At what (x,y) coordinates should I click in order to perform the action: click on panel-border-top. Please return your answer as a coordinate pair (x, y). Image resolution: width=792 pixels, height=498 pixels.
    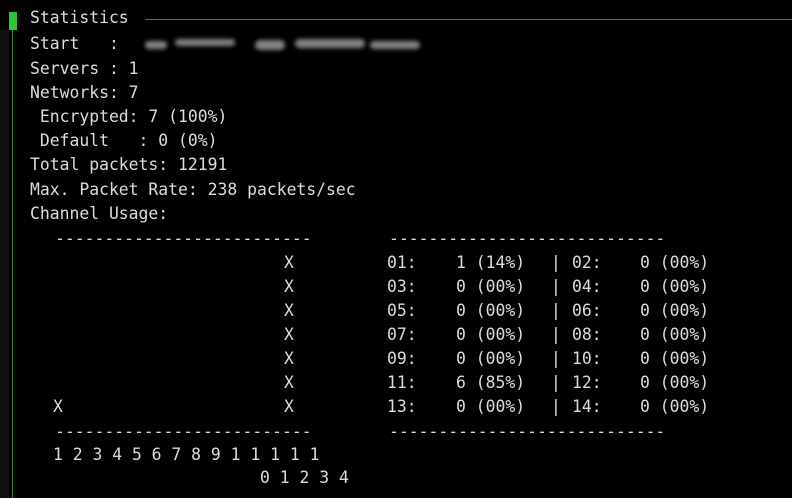
    Looking at the image, I should click on (468, 19).